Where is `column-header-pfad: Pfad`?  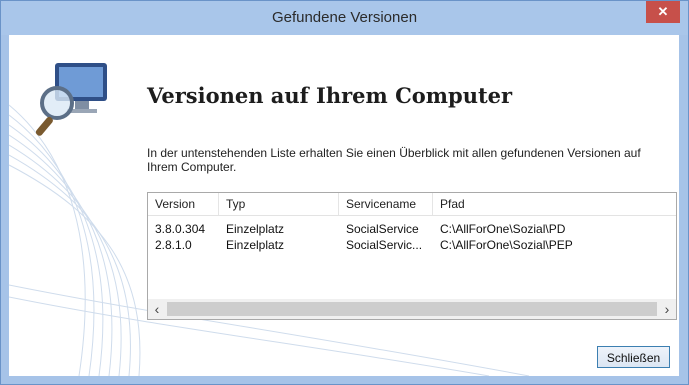
column-header-pfad: Pfad is located at coordinates (554, 204).